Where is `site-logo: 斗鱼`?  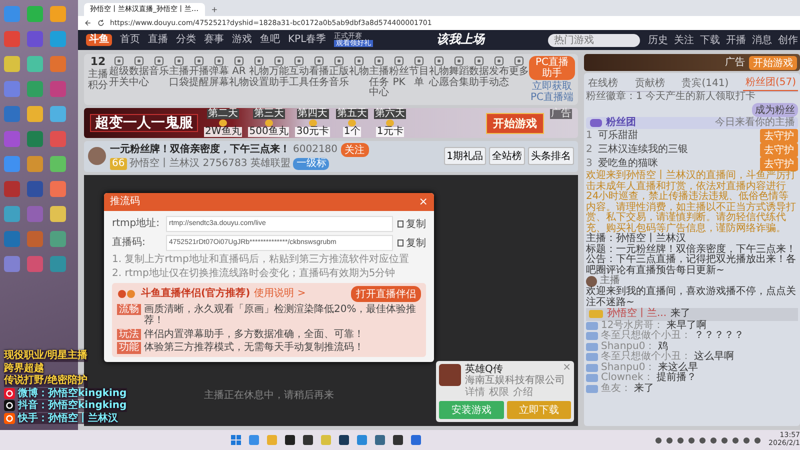 site-logo: 斗鱼 is located at coordinates (99, 40).